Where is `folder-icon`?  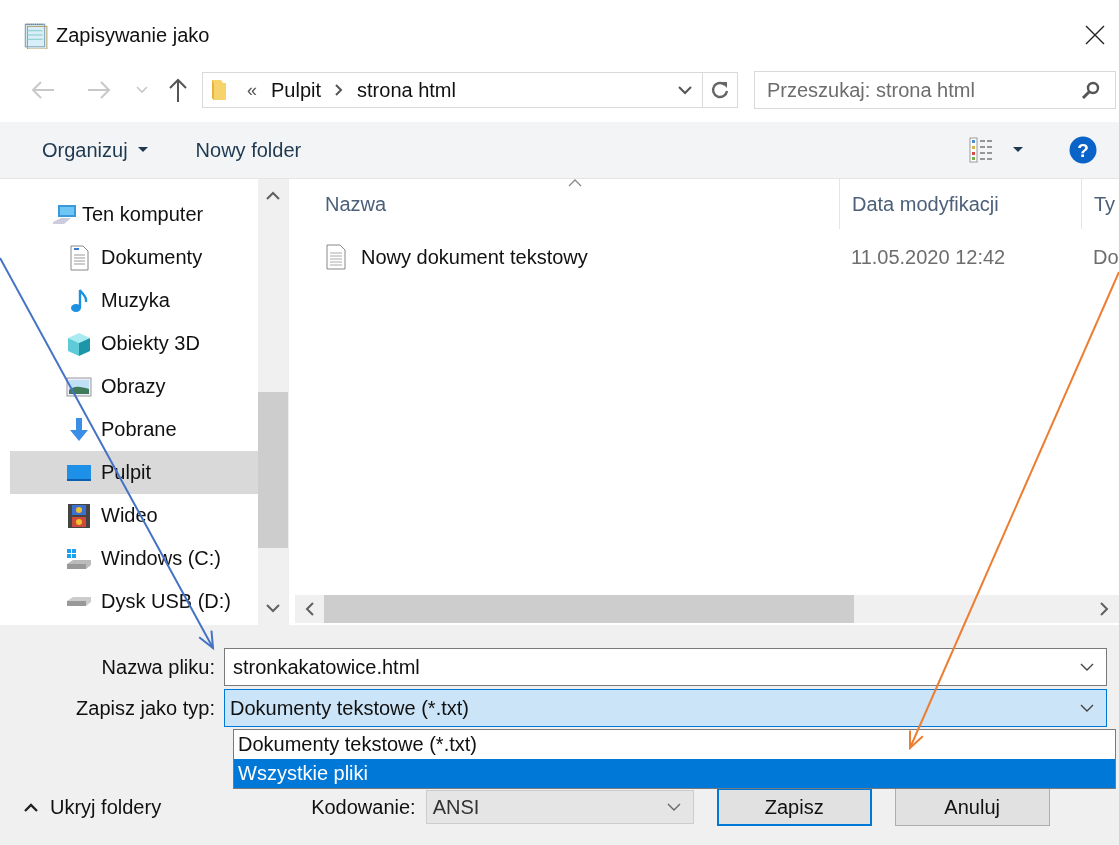
folder-icon is located at coordinates (219, 90).